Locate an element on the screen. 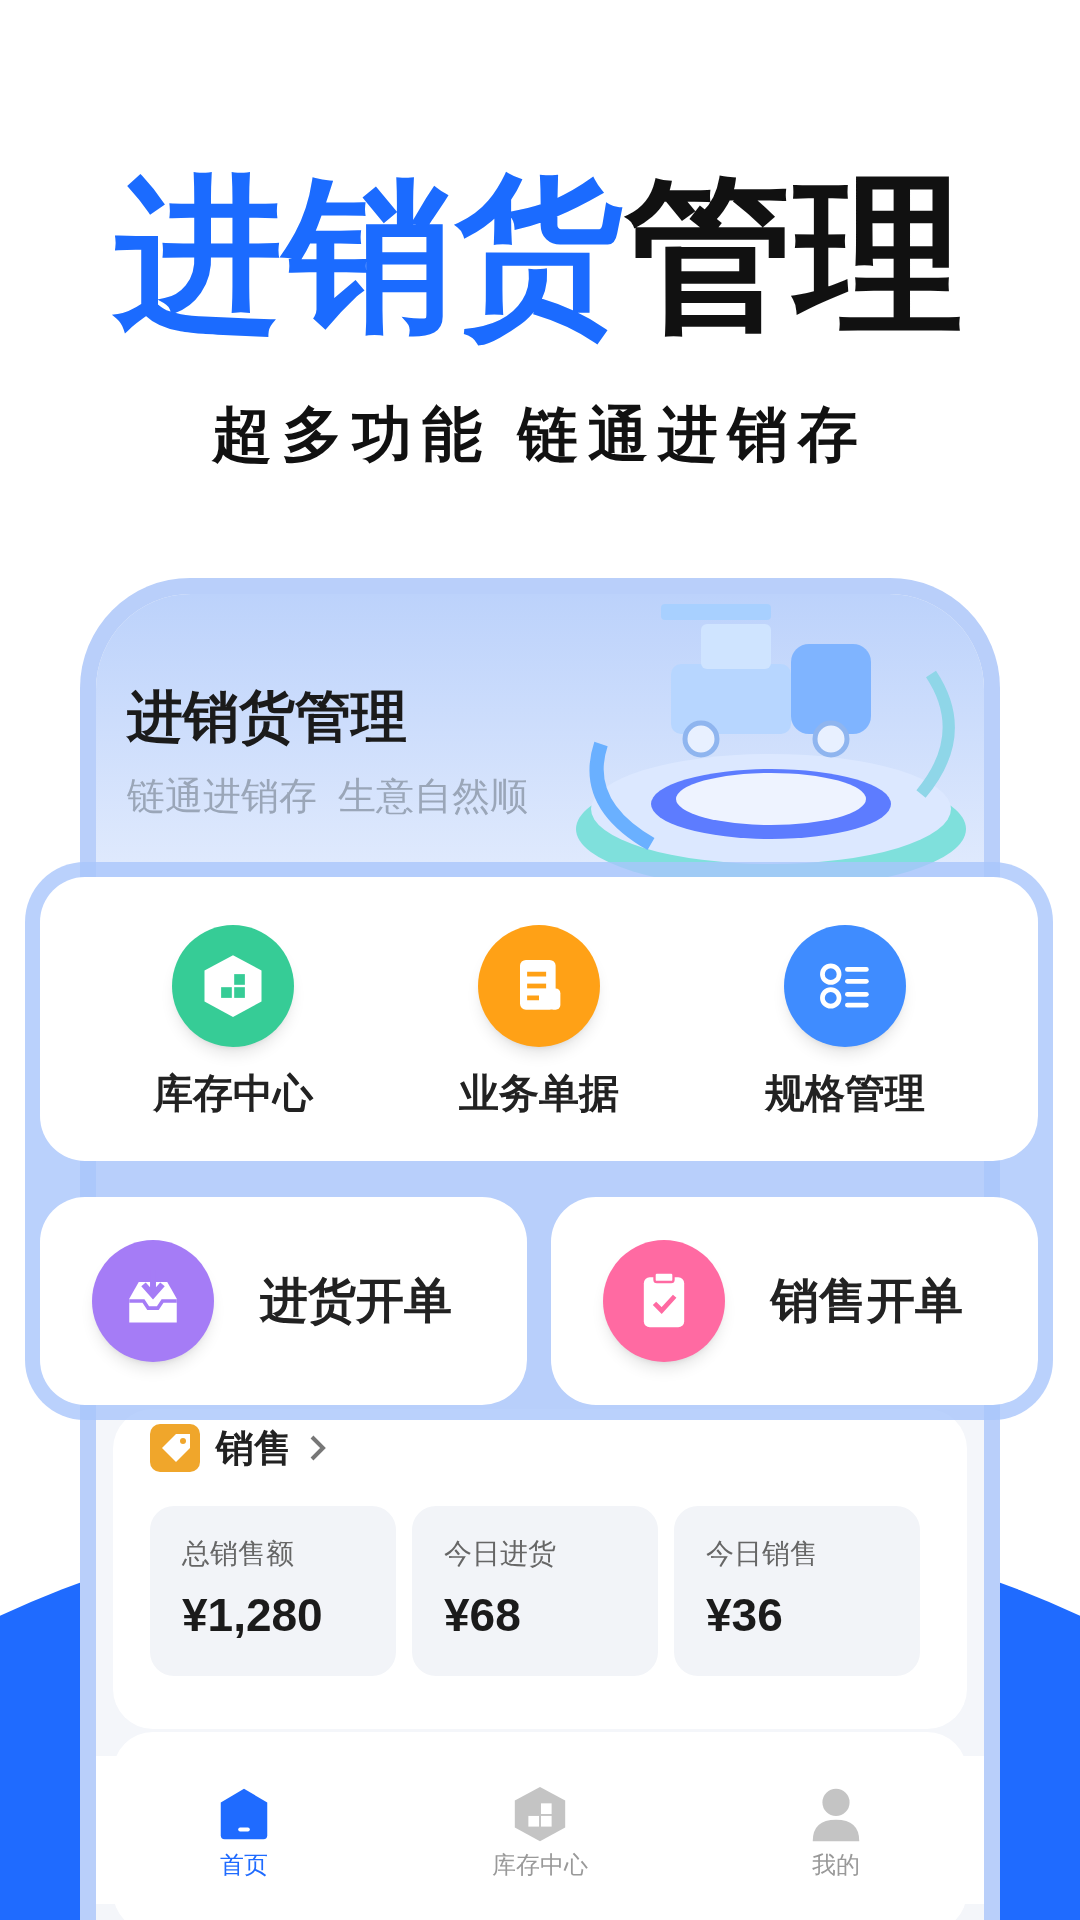  stat-label: 今日进货 is located at coordinates (500, 1554).